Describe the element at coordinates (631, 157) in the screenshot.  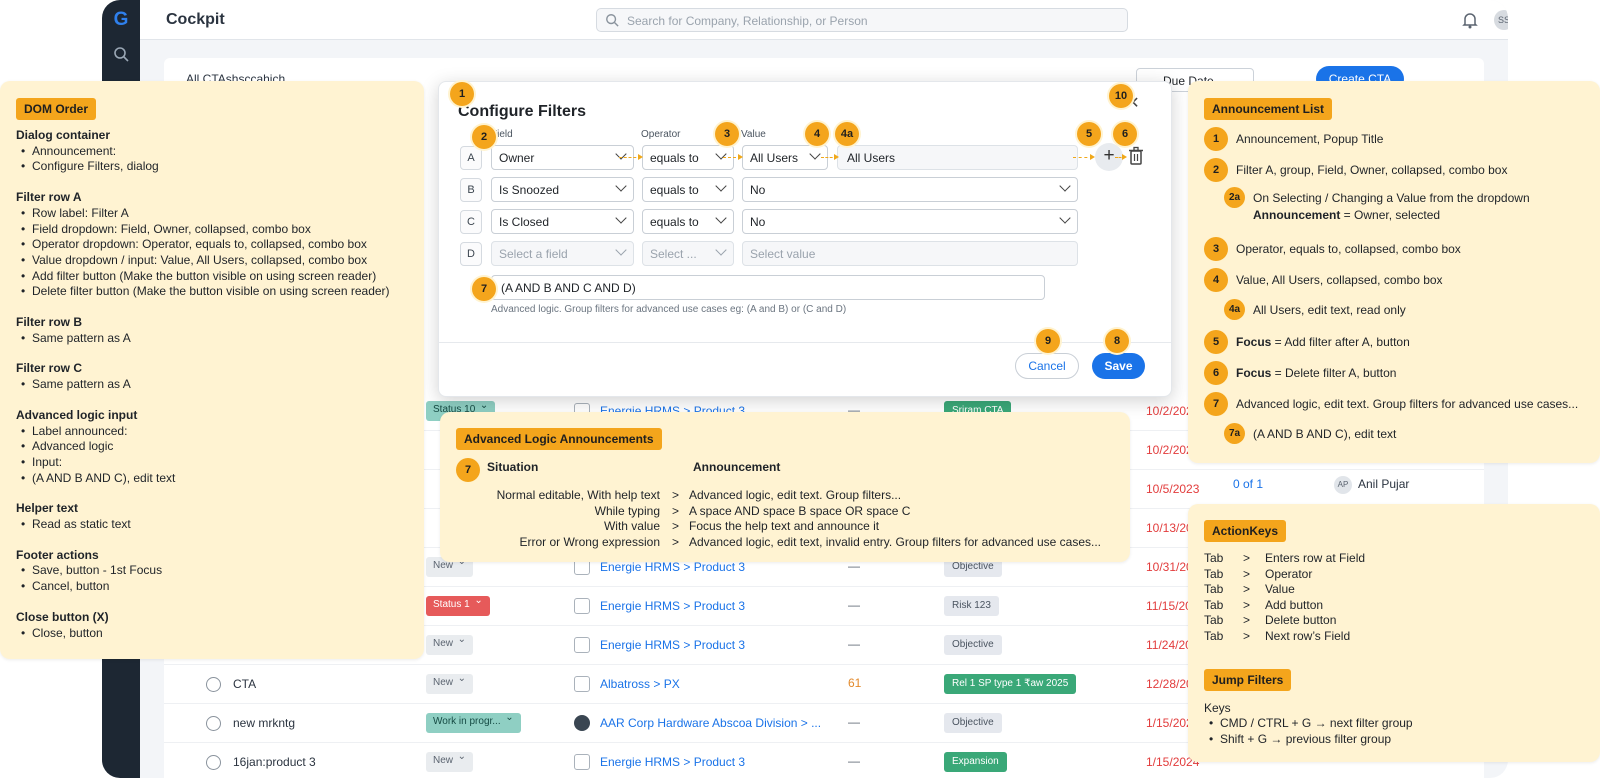
I see `flow-arrow` at that location.